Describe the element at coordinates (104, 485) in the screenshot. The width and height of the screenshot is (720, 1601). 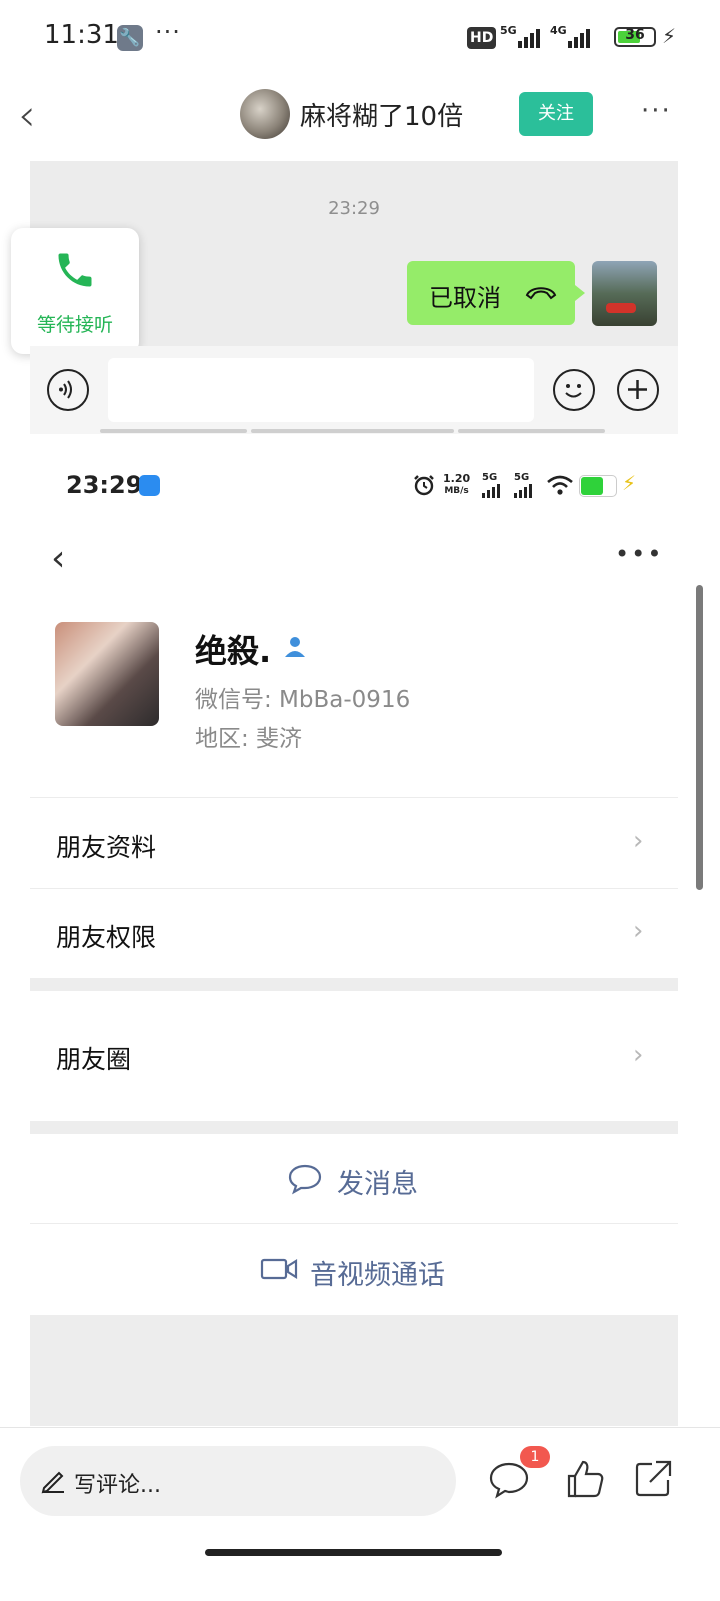
I see `inner-status-time: 23:29` at that location.